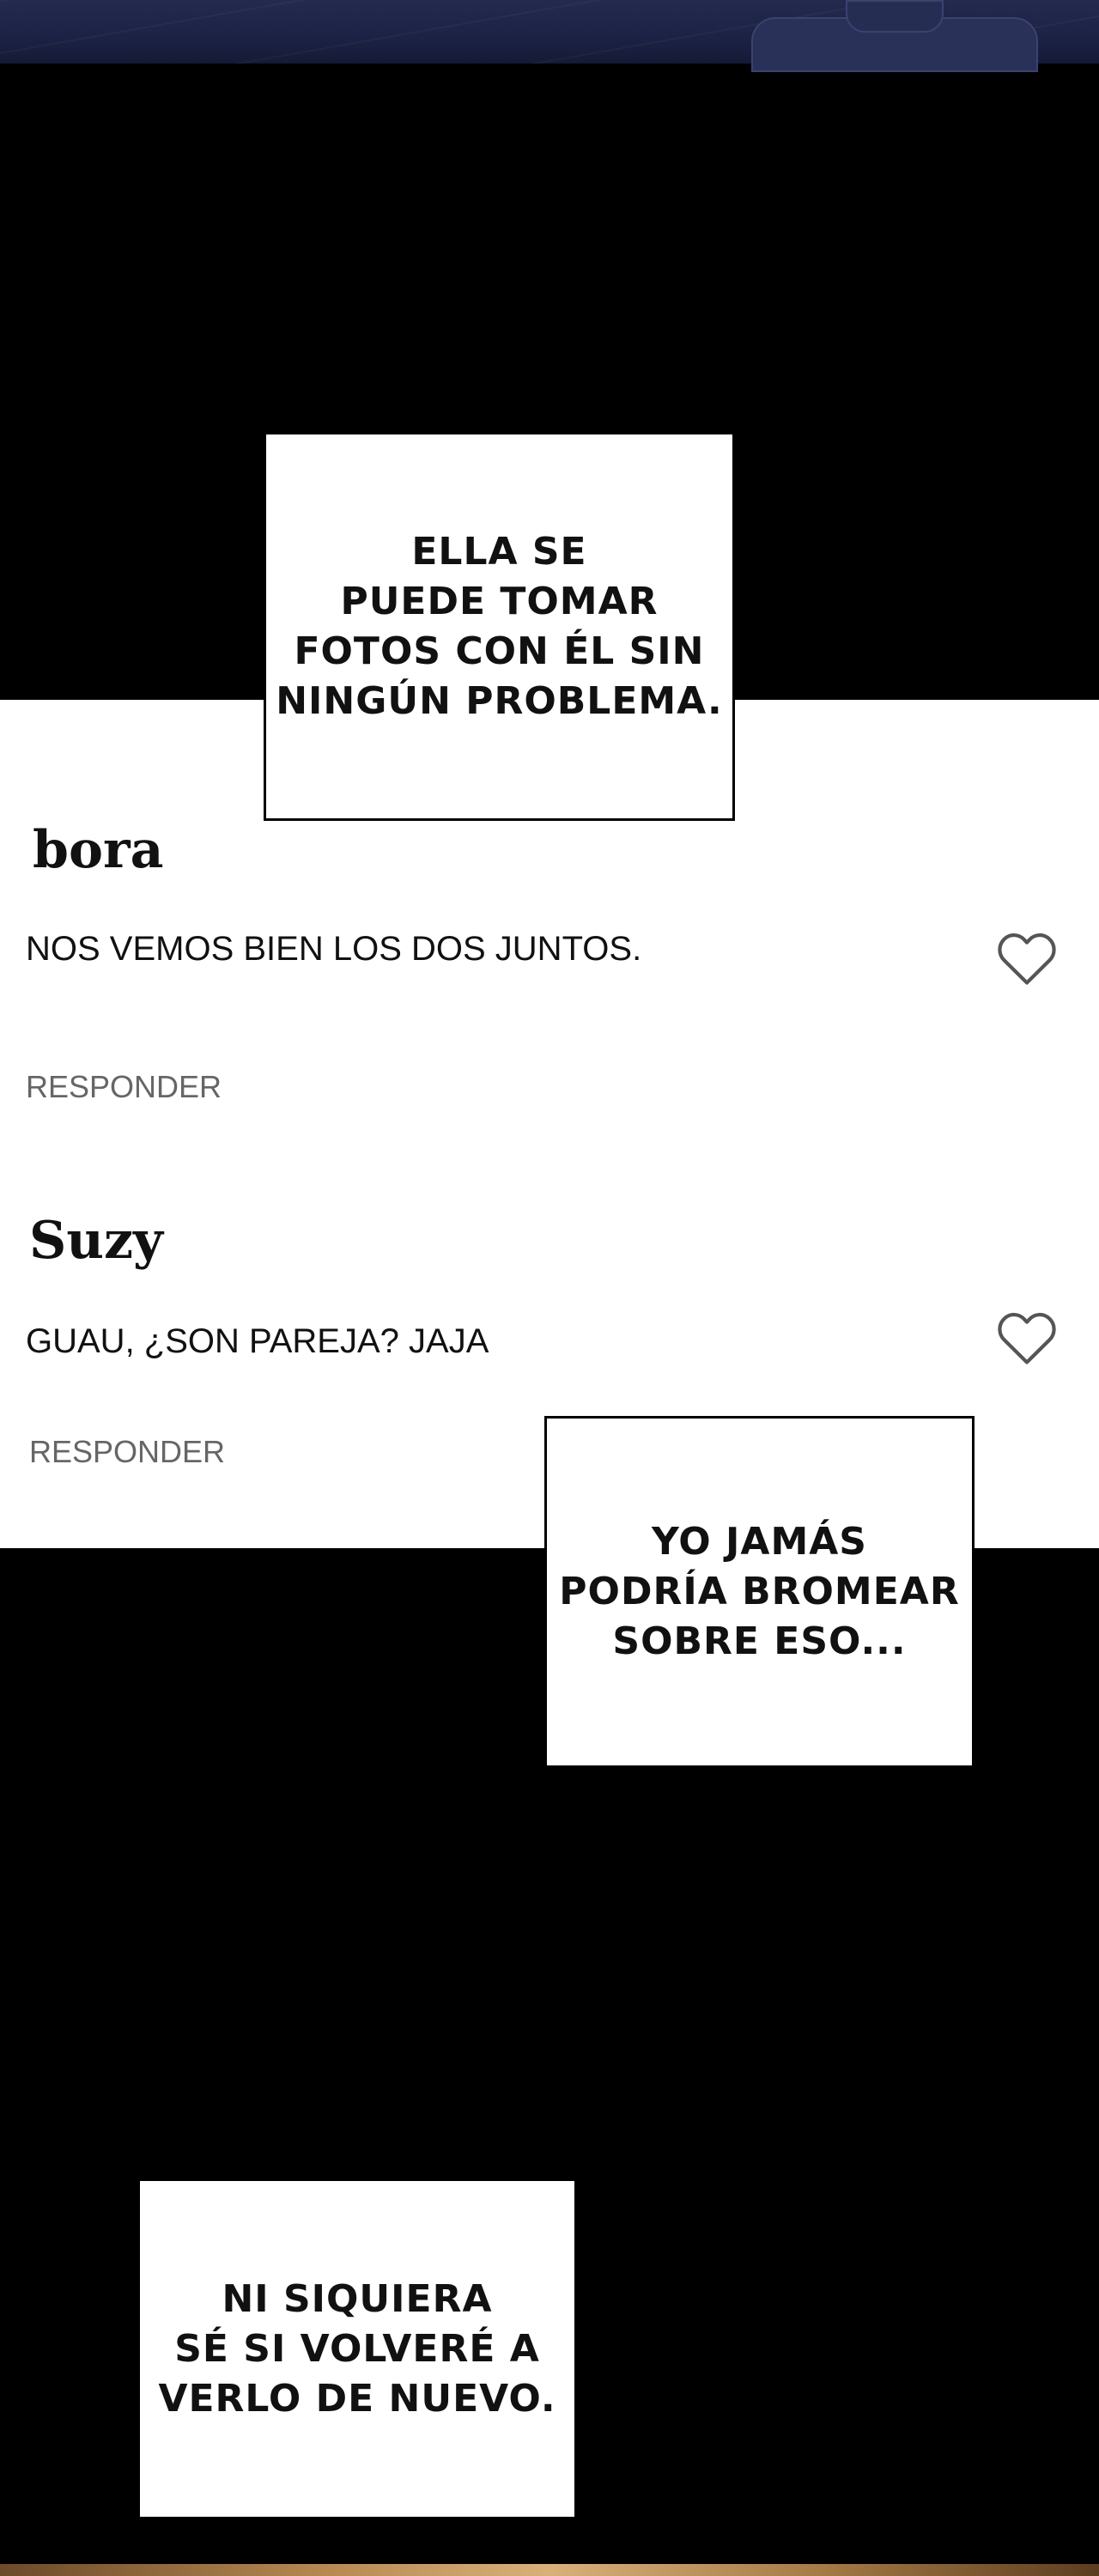 Image resolution: width=1099 pixels, height=2576 pixels. I want to click on previous-panel-edge, so click(549, 36).